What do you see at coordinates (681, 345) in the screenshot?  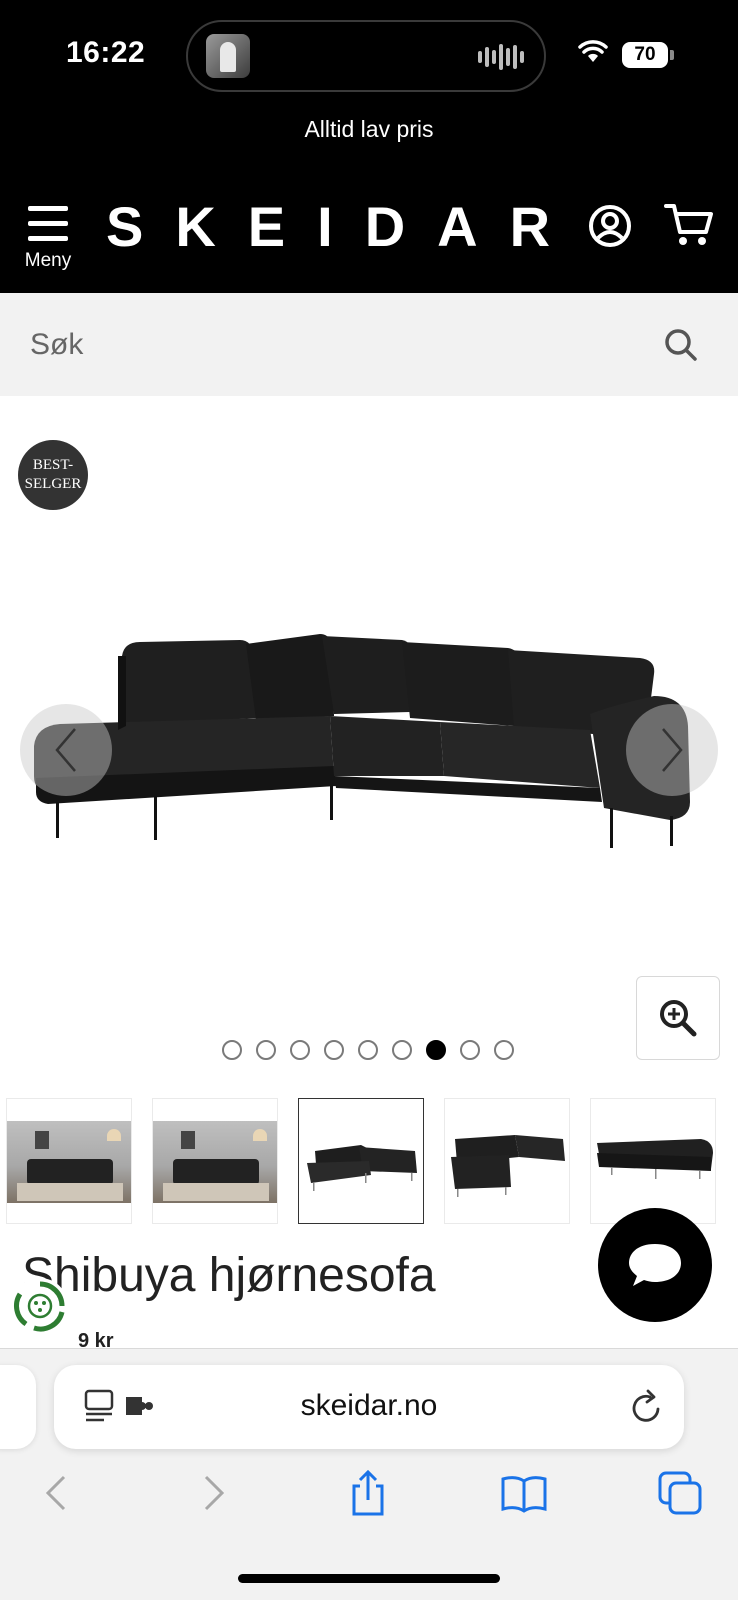 I see `search-icon` at bounding box center [681, 345].